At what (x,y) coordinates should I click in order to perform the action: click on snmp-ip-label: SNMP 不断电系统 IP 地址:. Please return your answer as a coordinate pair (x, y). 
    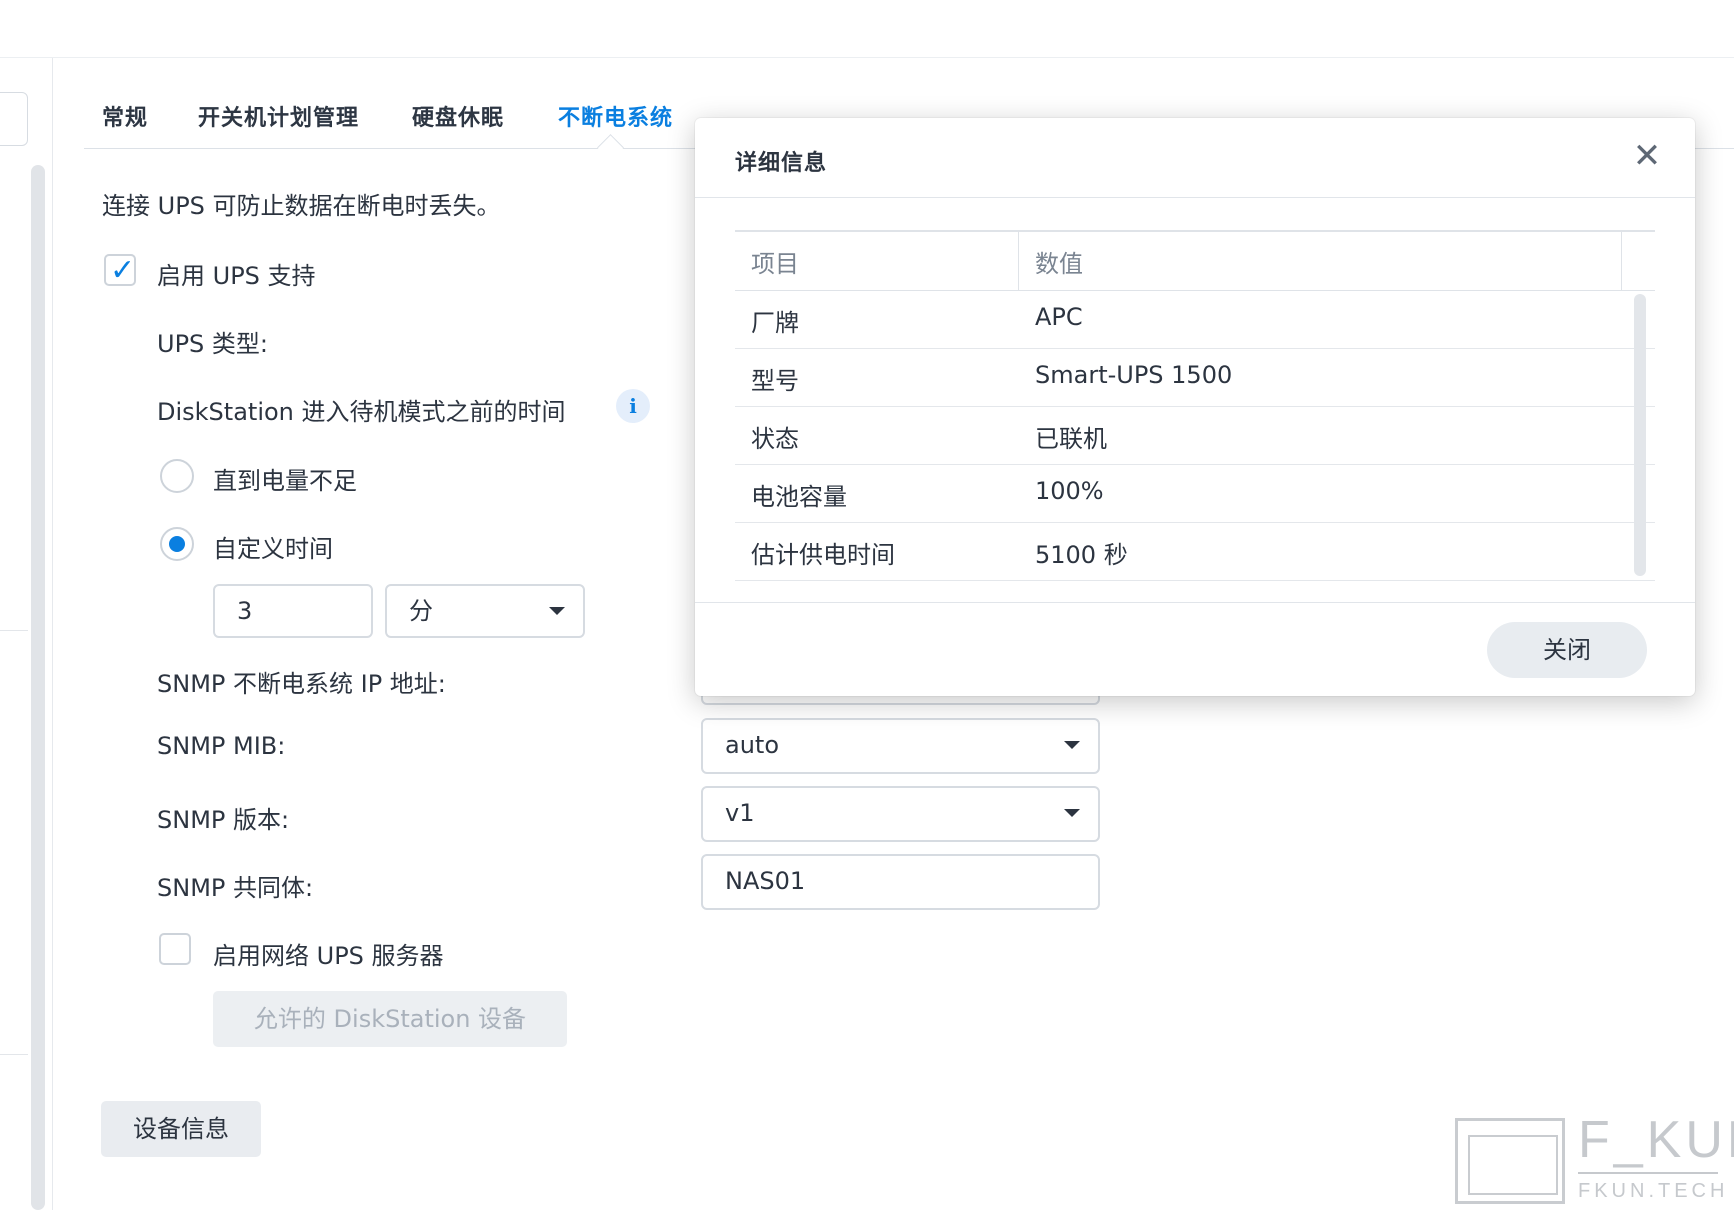
    Looking at the image, I should click on (301, 684).